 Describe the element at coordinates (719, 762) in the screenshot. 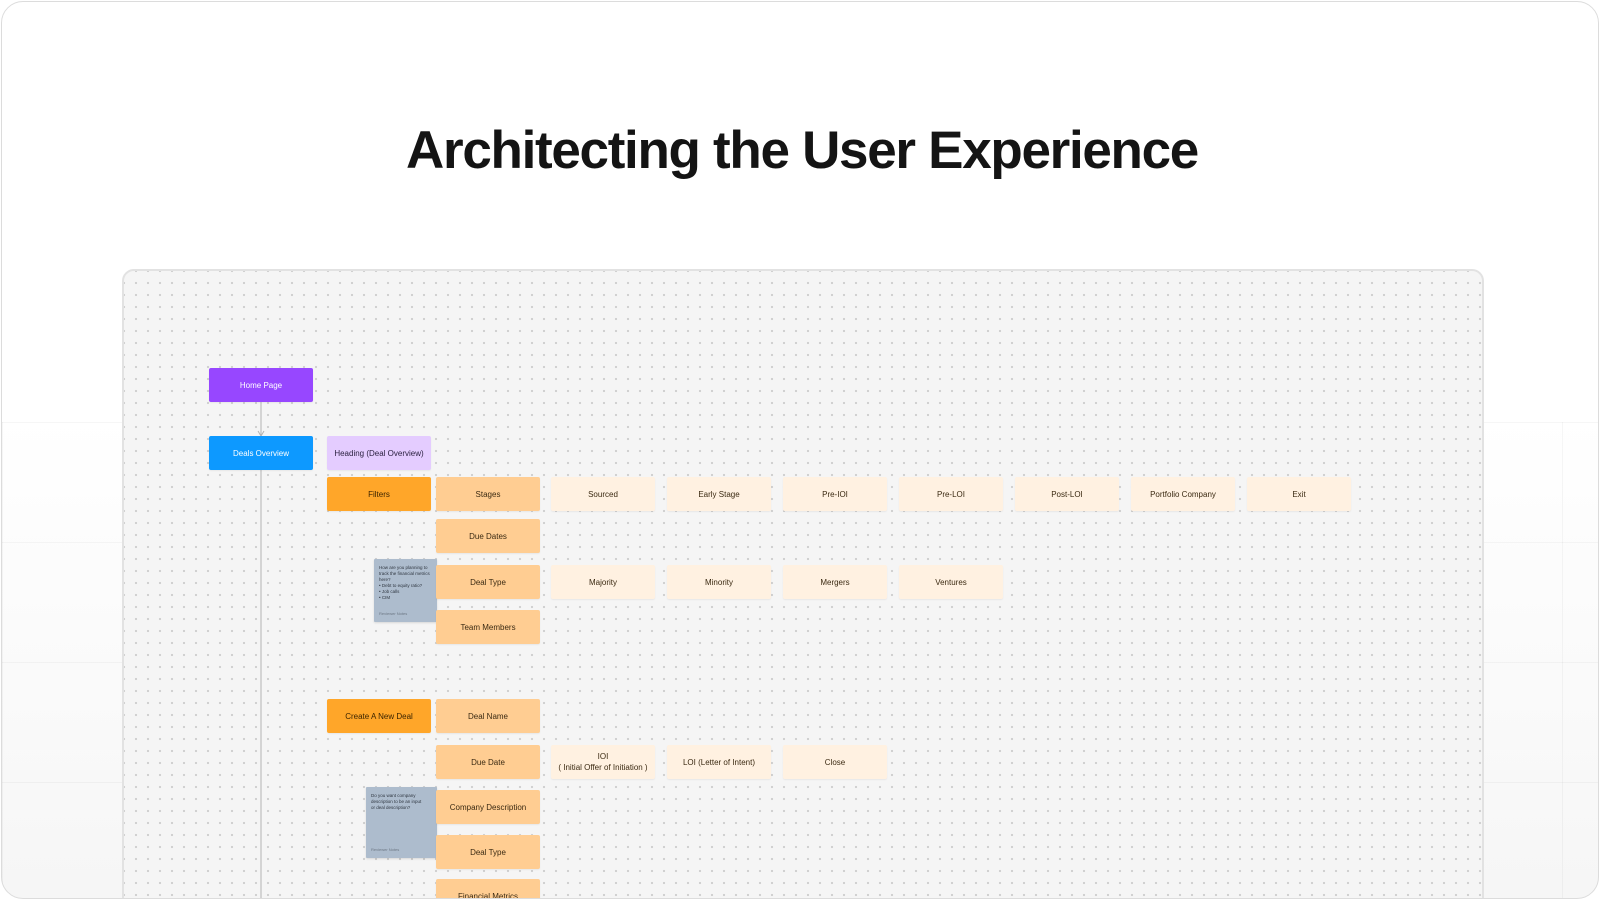

I see `option-due-date-loi: LOI (Letter of Intent)` at that location.